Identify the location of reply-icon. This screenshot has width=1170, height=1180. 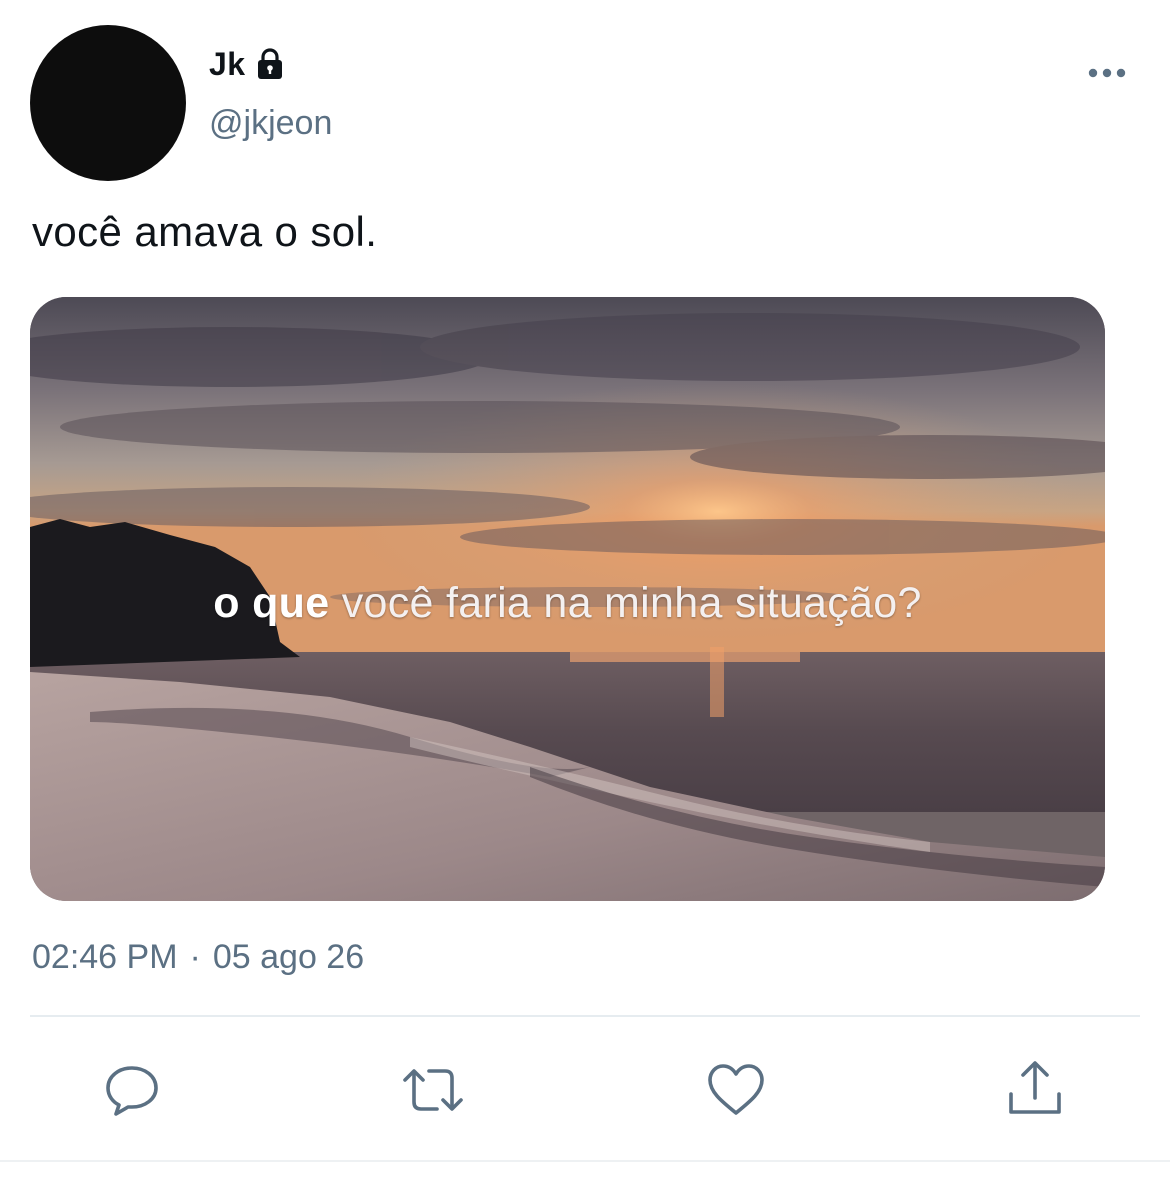
(132, 1091).